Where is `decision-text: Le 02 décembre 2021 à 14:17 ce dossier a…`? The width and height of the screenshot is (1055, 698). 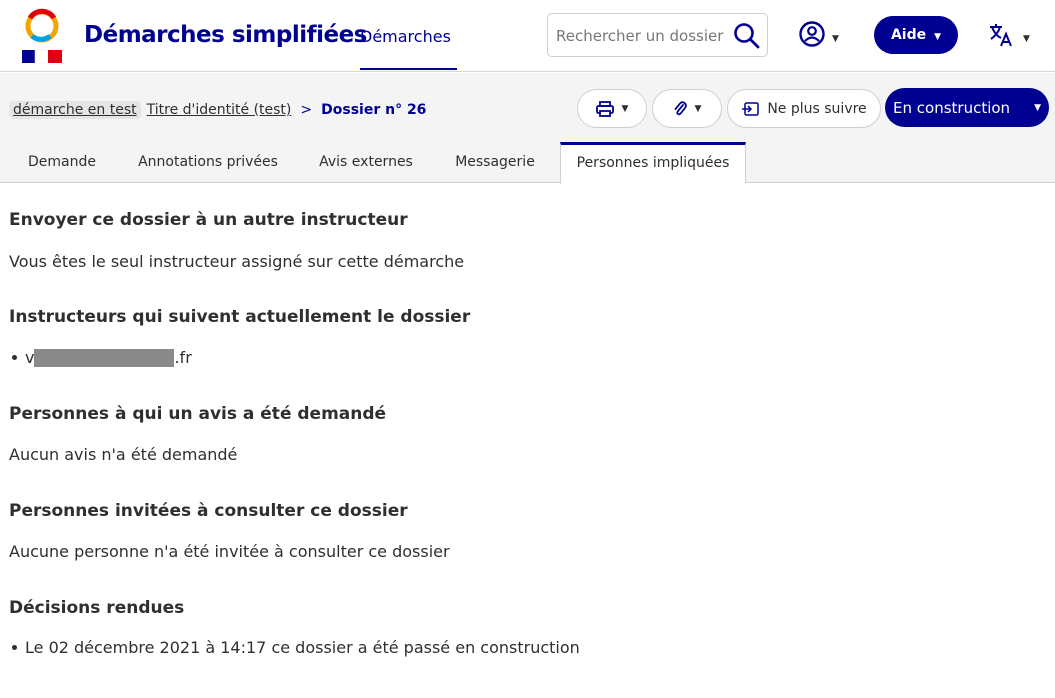 decision-text: Le 02 décembre 2021 à 14:17 ce dossier a… is located at coordinates (302, 647).